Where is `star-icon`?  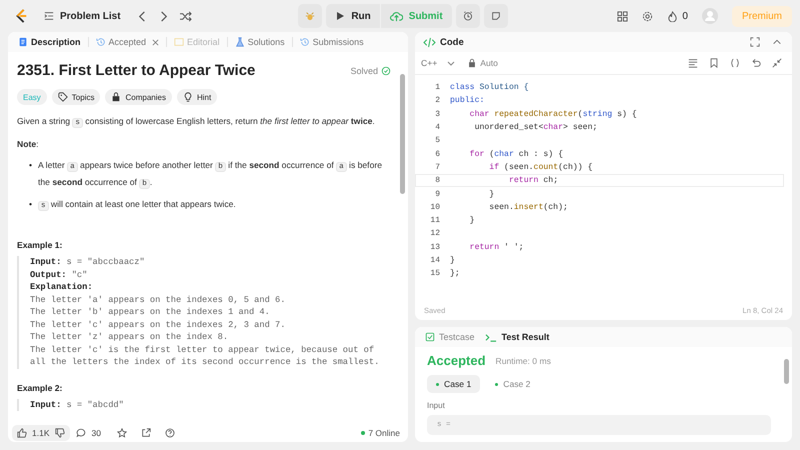 star-icon is located at coordinates (121, 433).